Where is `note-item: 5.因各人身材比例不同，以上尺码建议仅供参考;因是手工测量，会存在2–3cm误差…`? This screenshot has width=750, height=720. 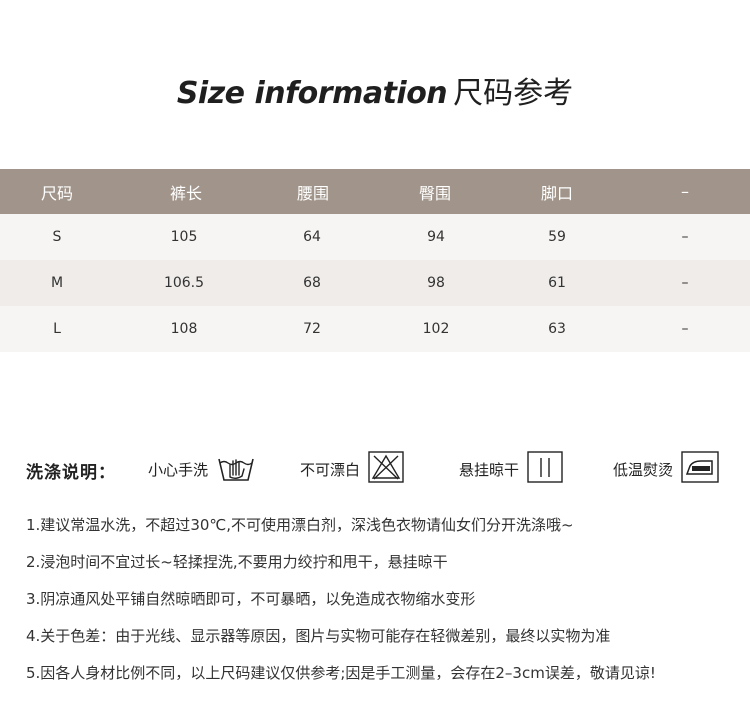
note-item: 5.因各人身材比例不同，以上尺码建议仅供参考;因是手工测量，会存在2–3cm误差… is located at coordinates (341, 673).